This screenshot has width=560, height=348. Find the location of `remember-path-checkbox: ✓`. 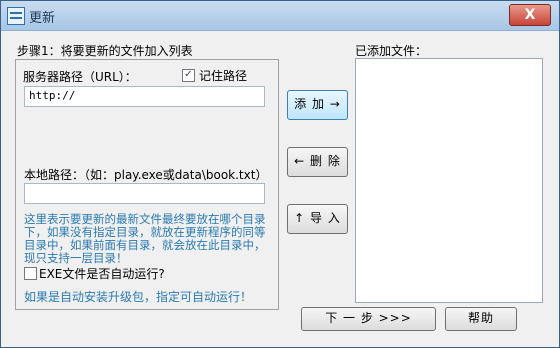

remember-path-checkbox: ✓ is located at coordinates (188, 75).